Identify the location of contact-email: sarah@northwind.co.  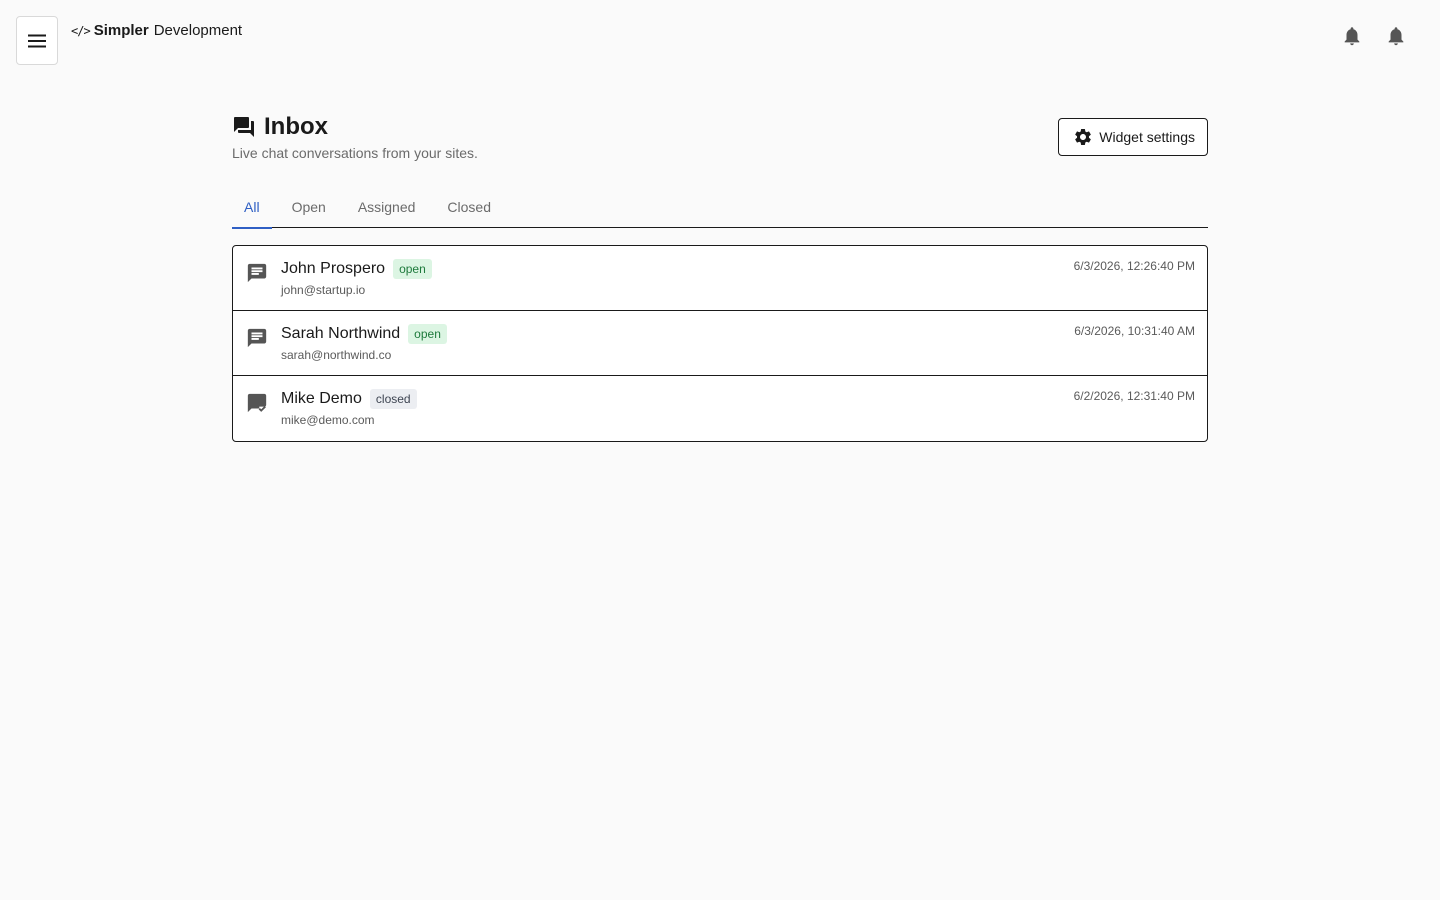
(336, 355).